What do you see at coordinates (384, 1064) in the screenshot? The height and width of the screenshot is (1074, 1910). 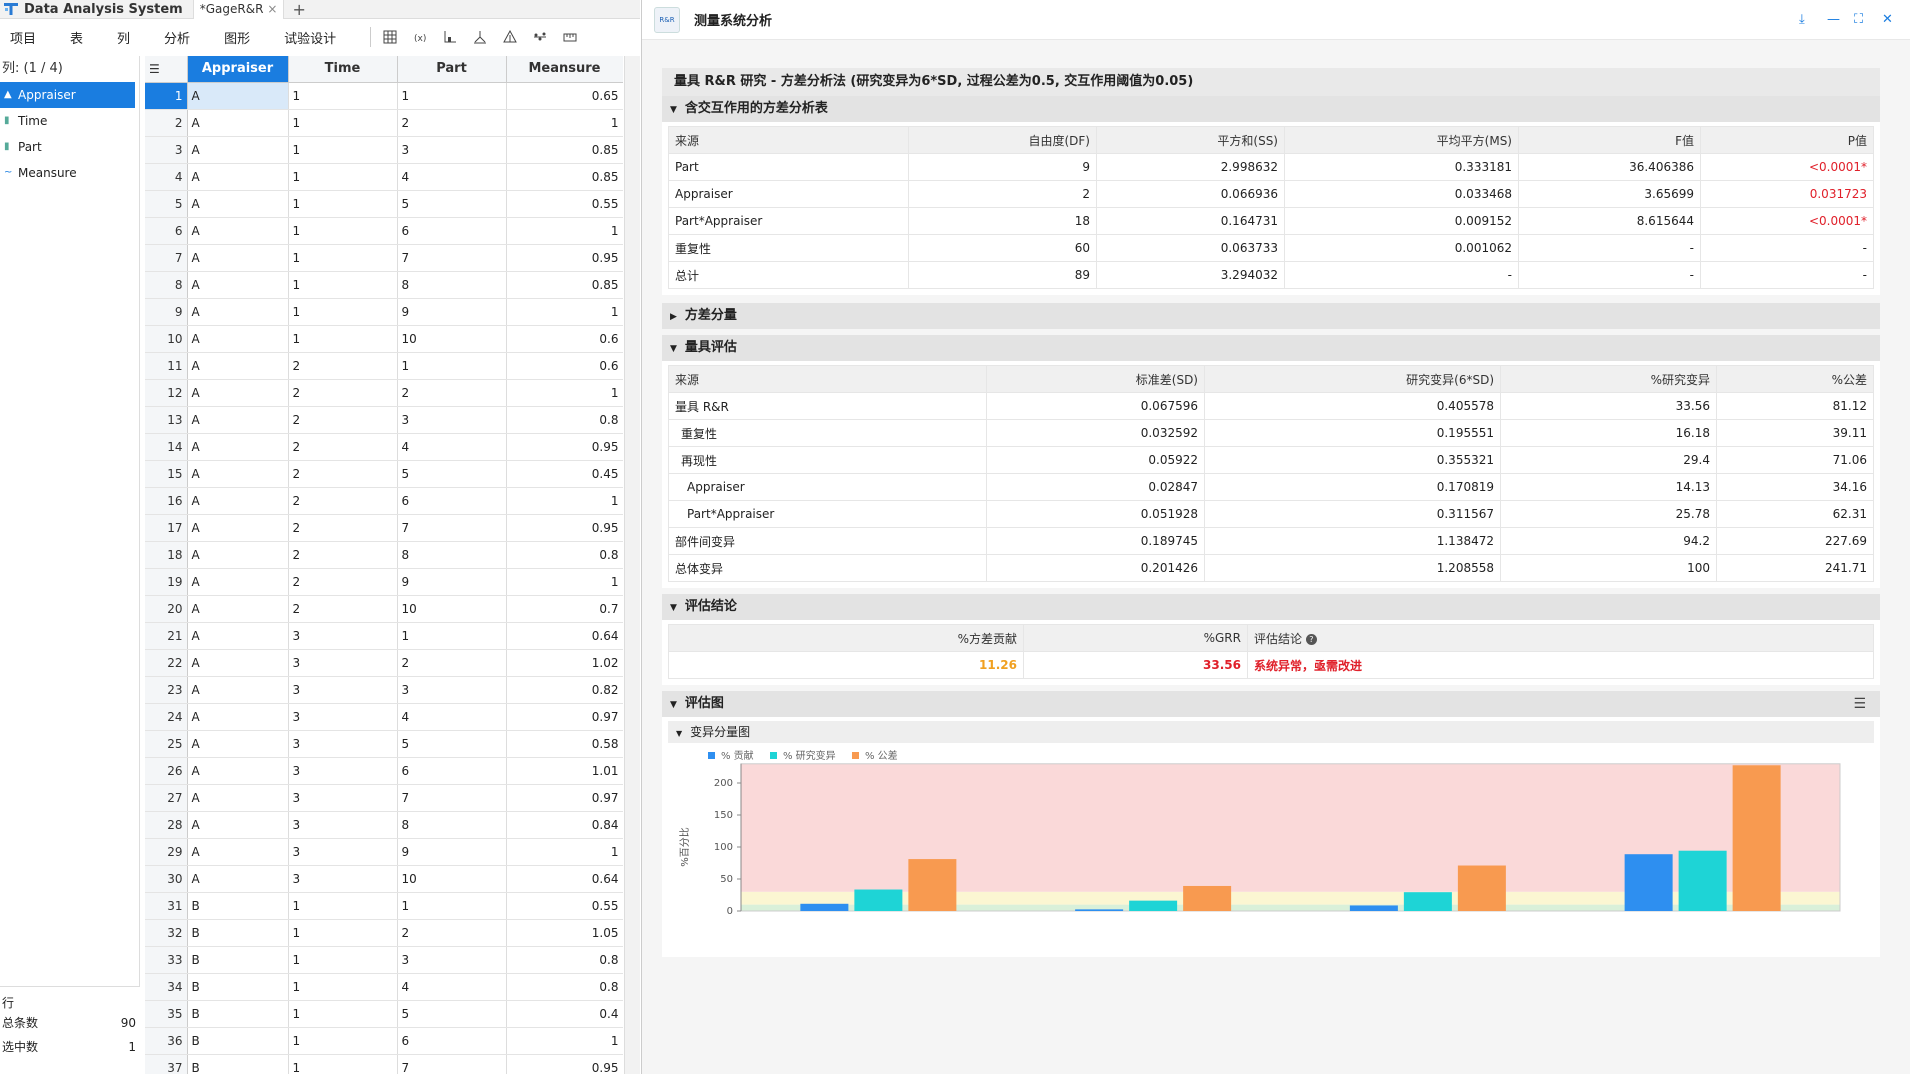 I see `table-row: 37 B 1 7 0.95` at bounding box center [384, 1064].